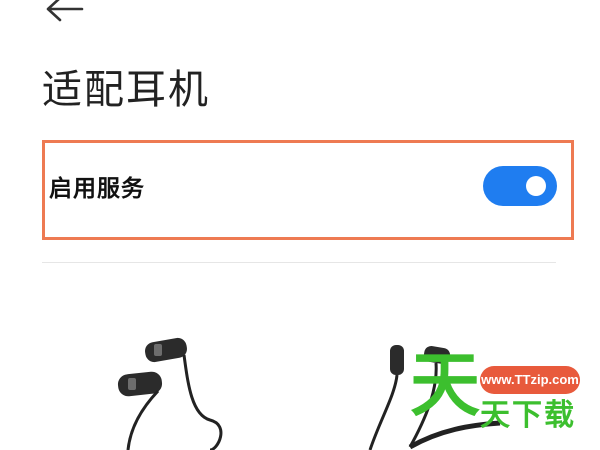 This screenshot has width=600, height=450. Describe the element at coordinates (299, 262) in the screenshot. I see `divider` at that location.